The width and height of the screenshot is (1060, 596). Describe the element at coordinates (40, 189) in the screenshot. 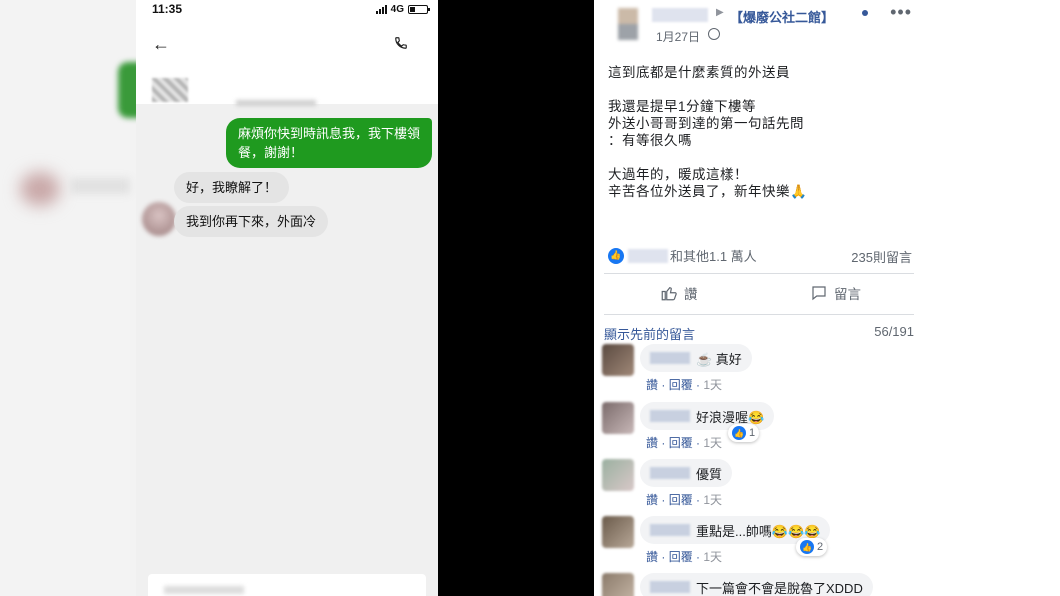

I see `blurred-avatar` at that location.